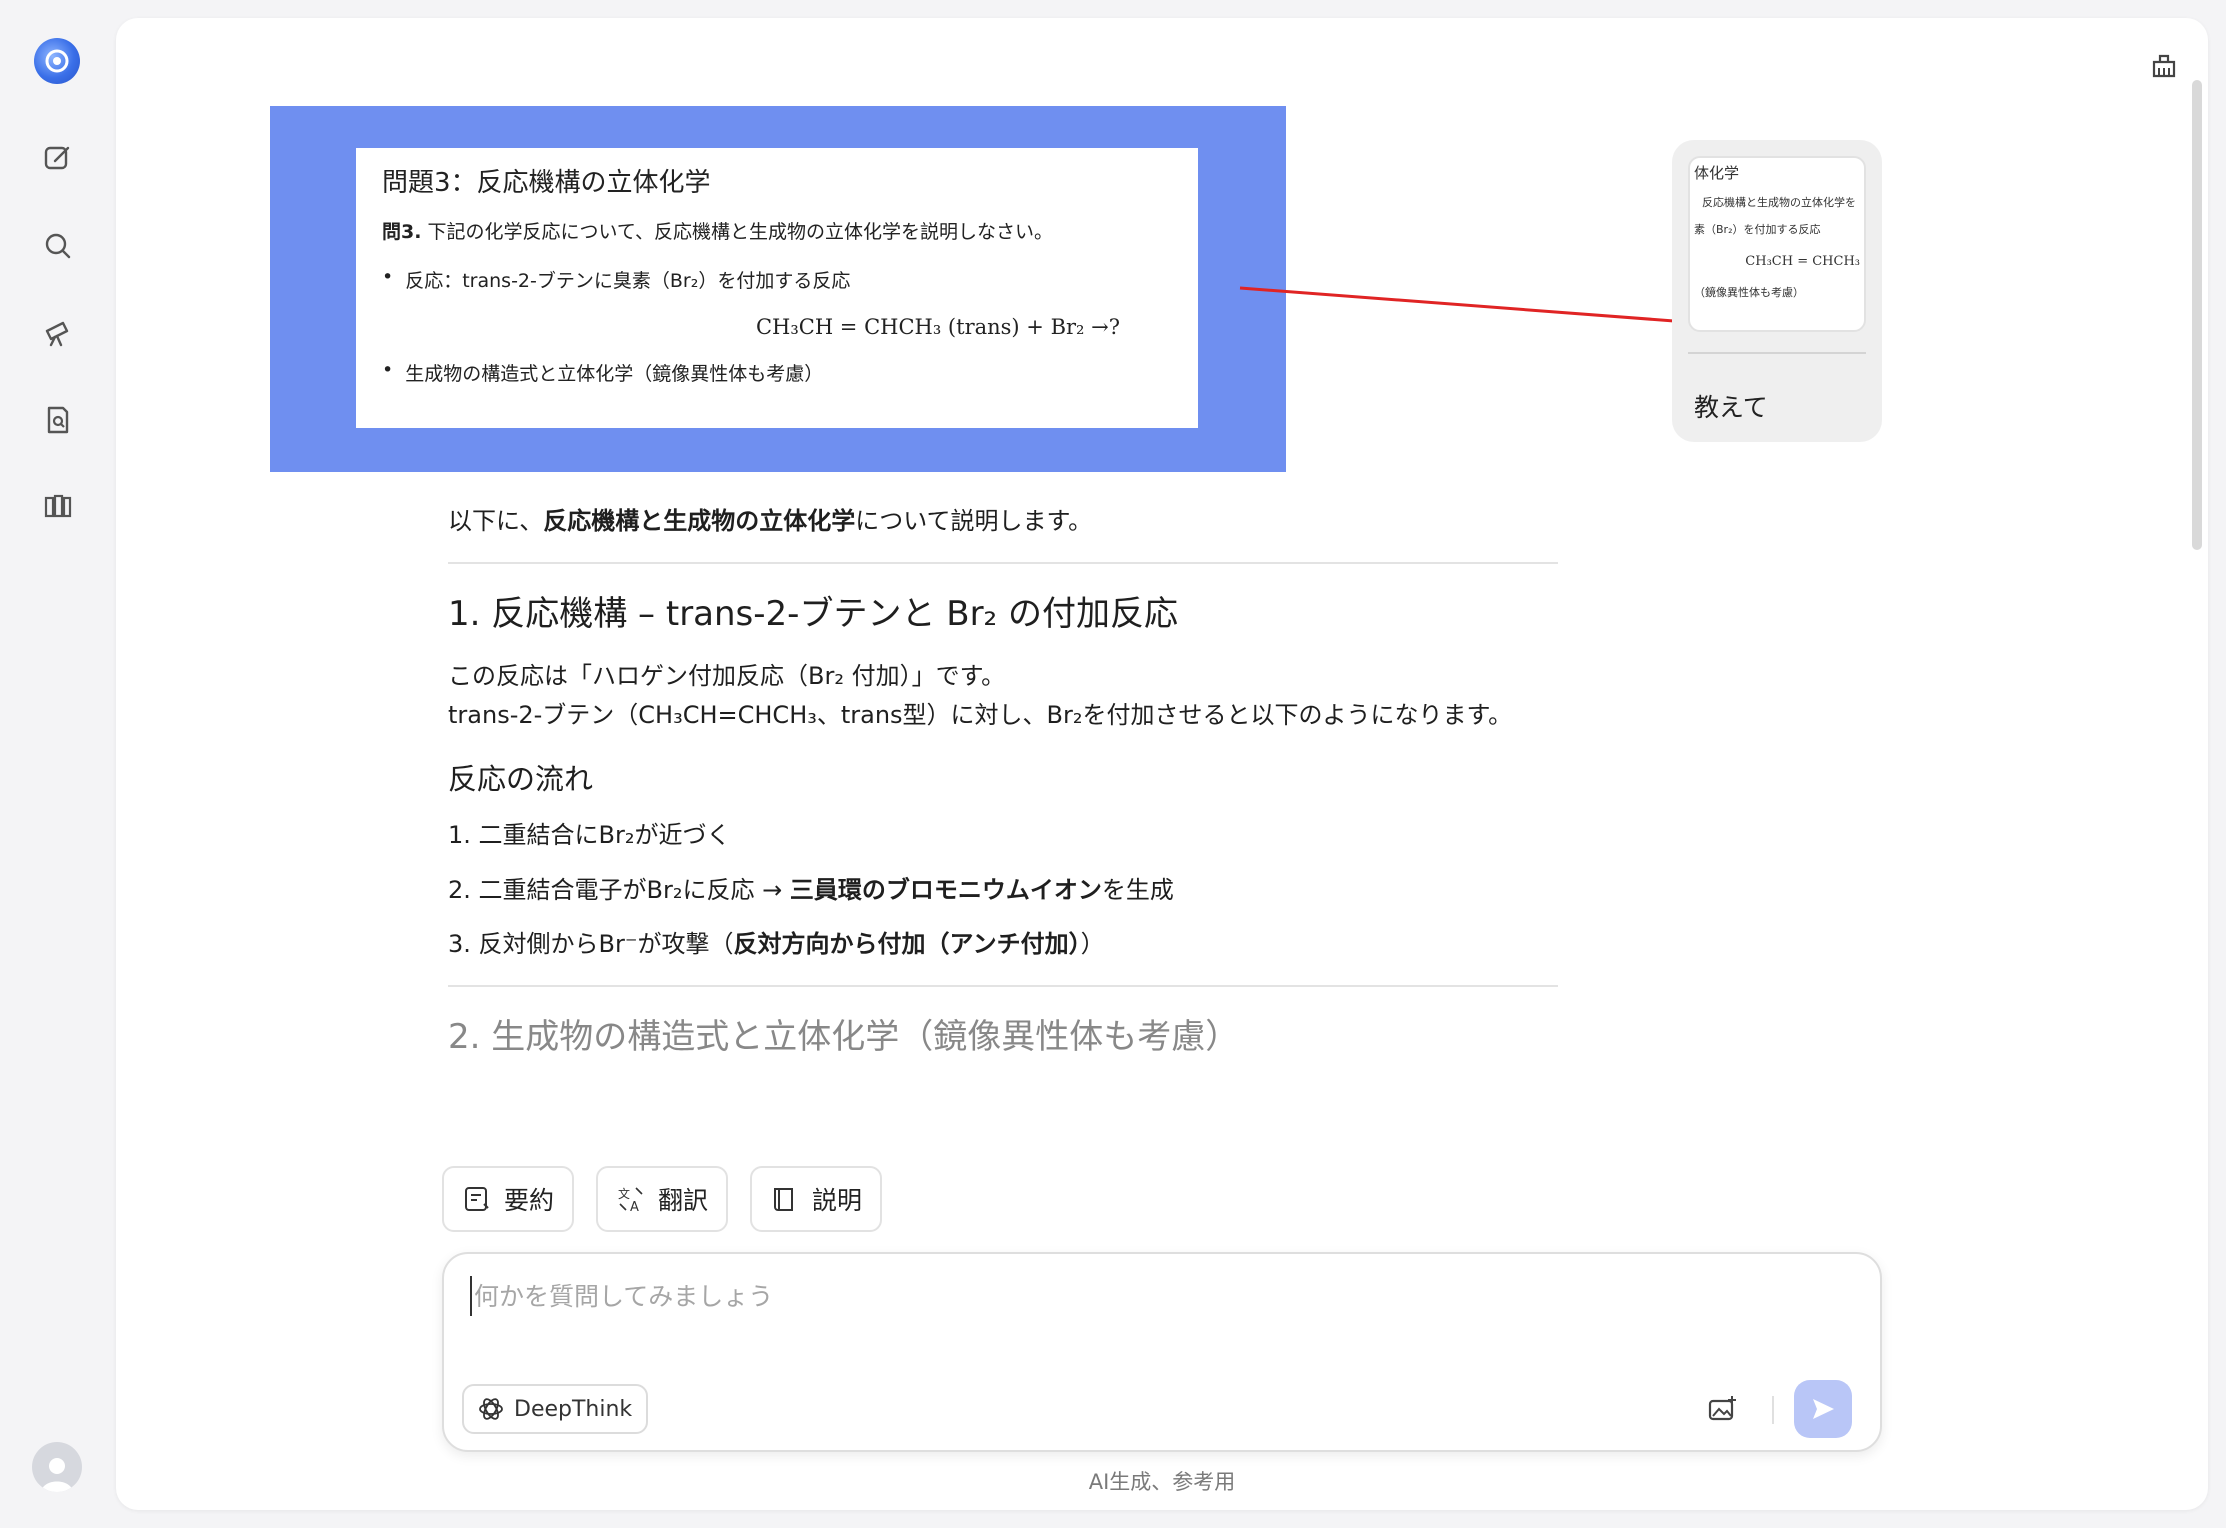 This screenshot has height=1528, width=2226. What do you see at coordinates (1162, 1352) in the screenshot?
I see `chat-composer: DeepThink` at bounding box center [1162, 1352].